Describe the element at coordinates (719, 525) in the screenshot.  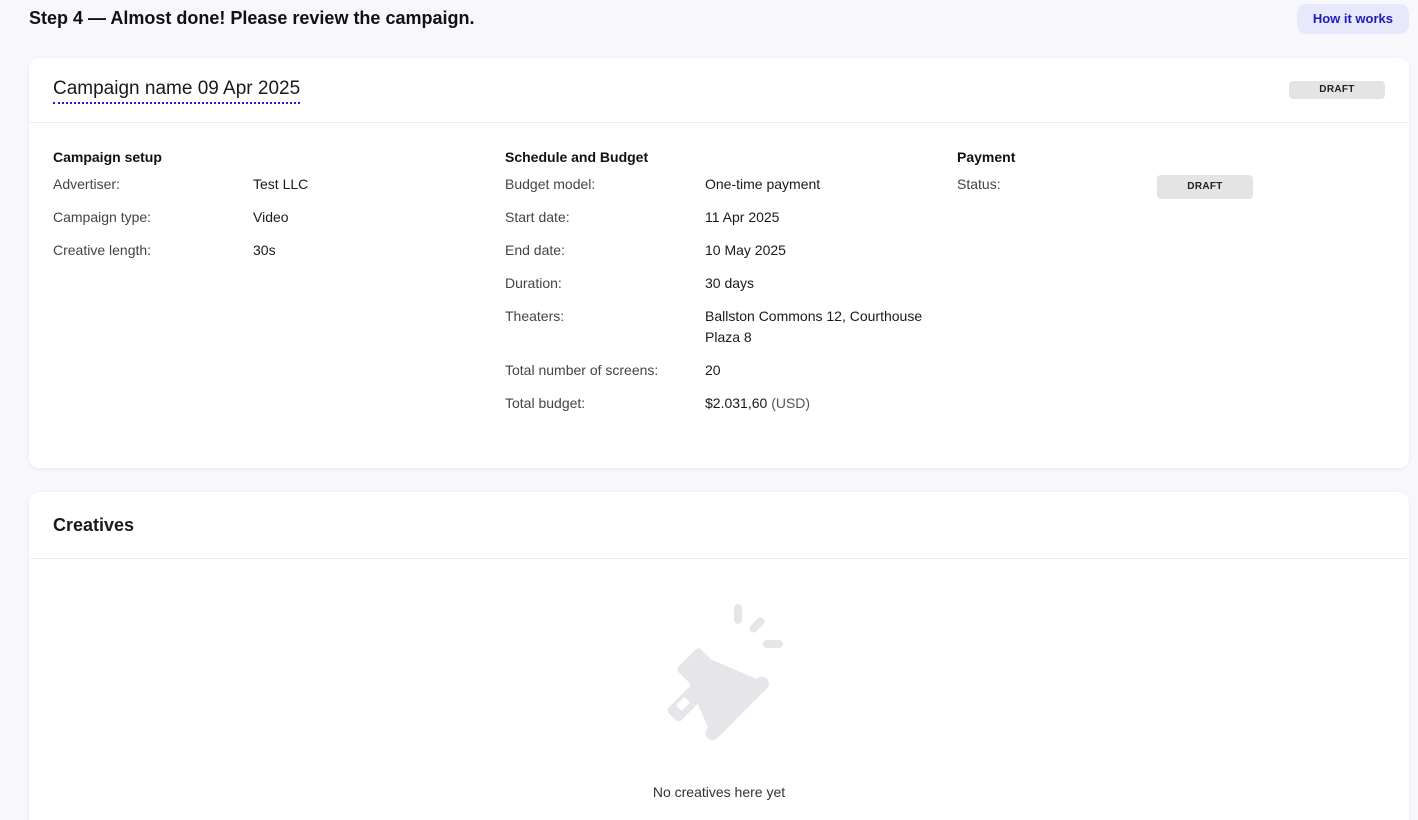
I see `creatives-header: Creatives` at that location.